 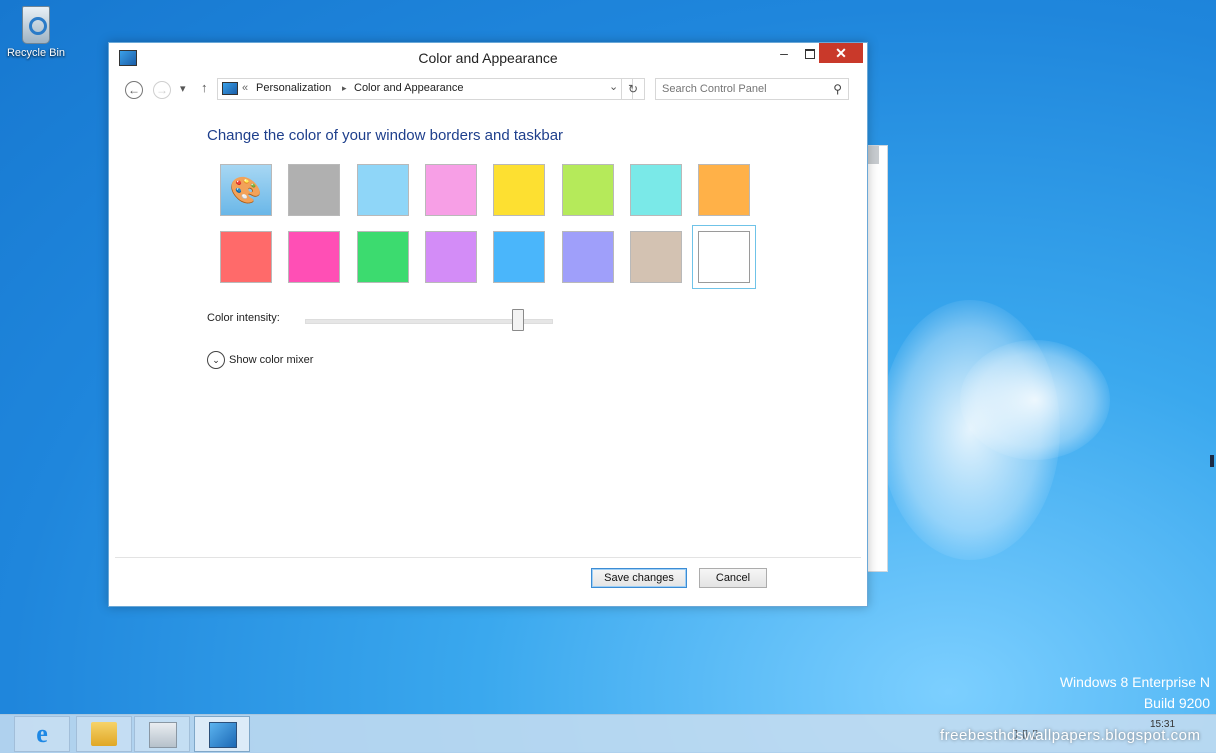 What do you see at coordinates (739, 89) in the screenshot?
I see `search-input` at bounding box center [739, 89].